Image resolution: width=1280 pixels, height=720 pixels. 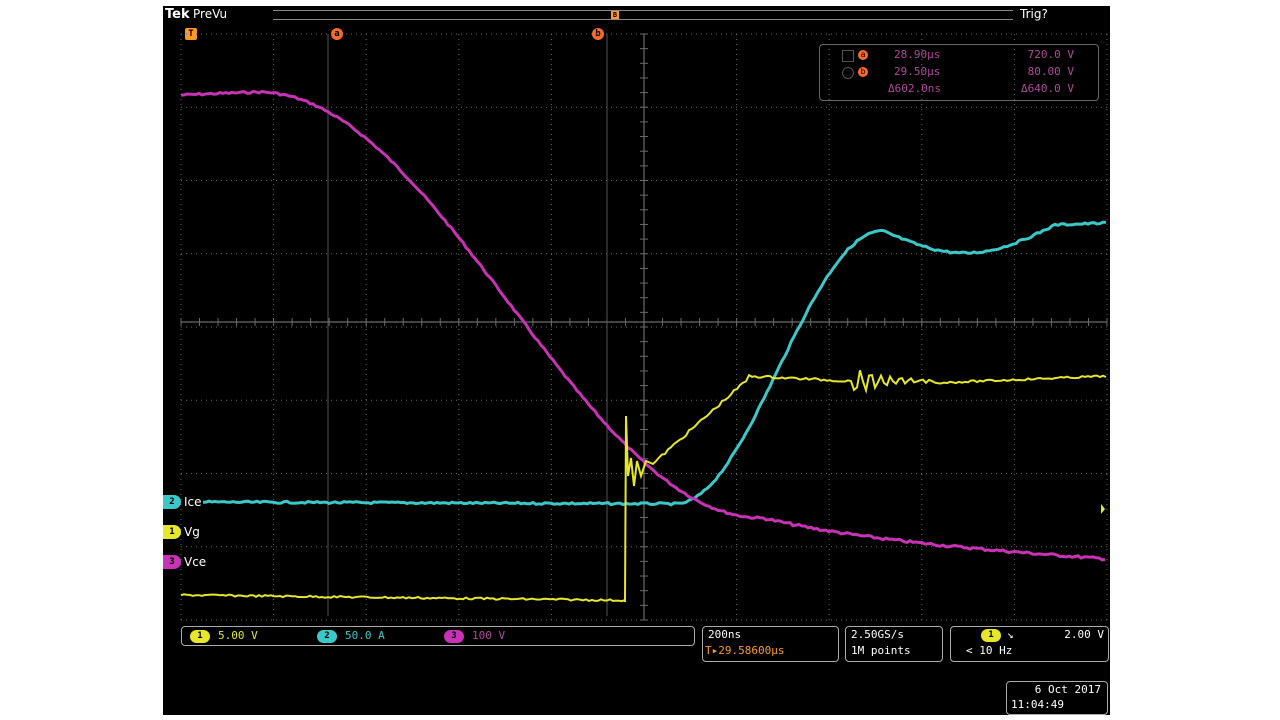 What do you see at coordinates (172, 562) in the screenshot?
I see `ch3-badge: 3` at bounding box center [172, 562].